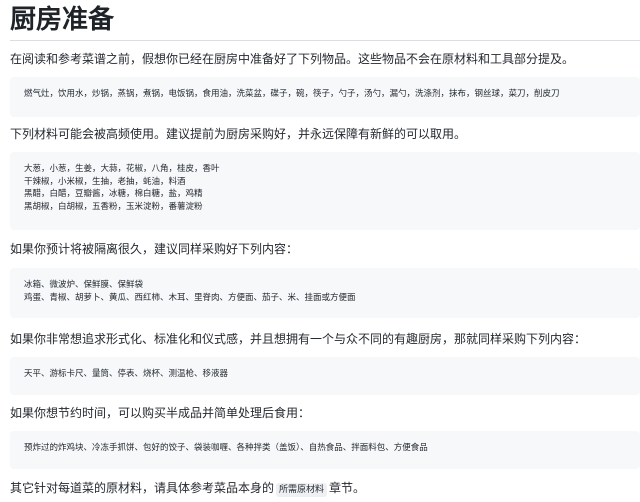 The width and height of the screenshot is (640, 502). I want to click on section-4-line-1: 天平、游标卡尺、量筒、停表、烧杯、测温枪、移液器, so click(126, 374).